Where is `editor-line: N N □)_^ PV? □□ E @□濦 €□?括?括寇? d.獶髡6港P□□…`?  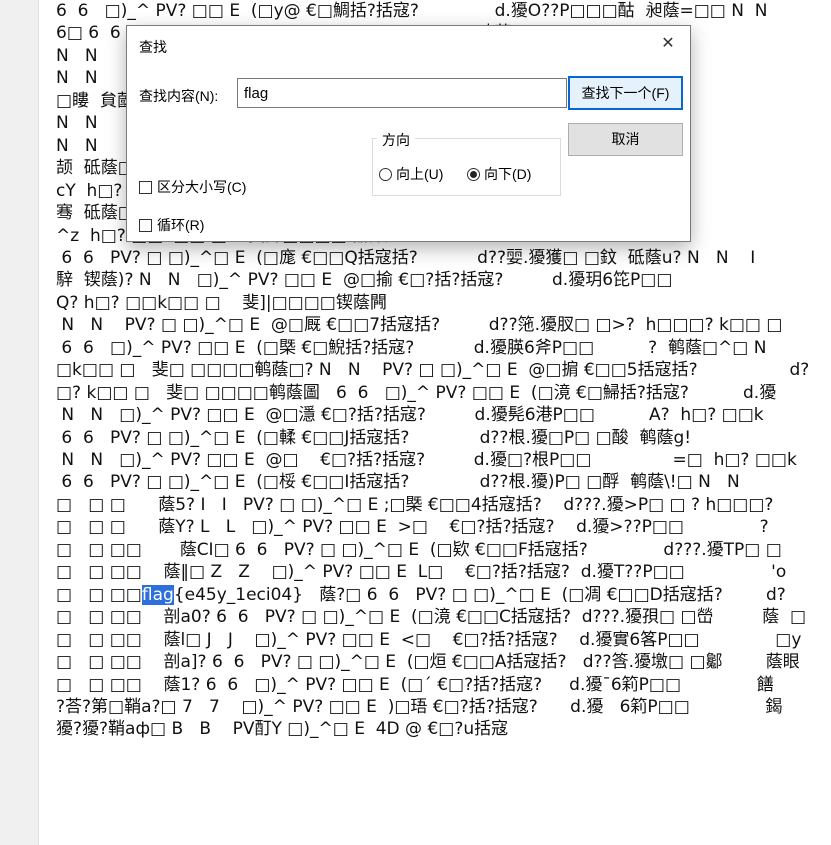
editor-line: N N □)_^ PV? □□ E @□濦 €□?括?括寇? d.獶髡6港P□□… is located at coordinates (410, 415).